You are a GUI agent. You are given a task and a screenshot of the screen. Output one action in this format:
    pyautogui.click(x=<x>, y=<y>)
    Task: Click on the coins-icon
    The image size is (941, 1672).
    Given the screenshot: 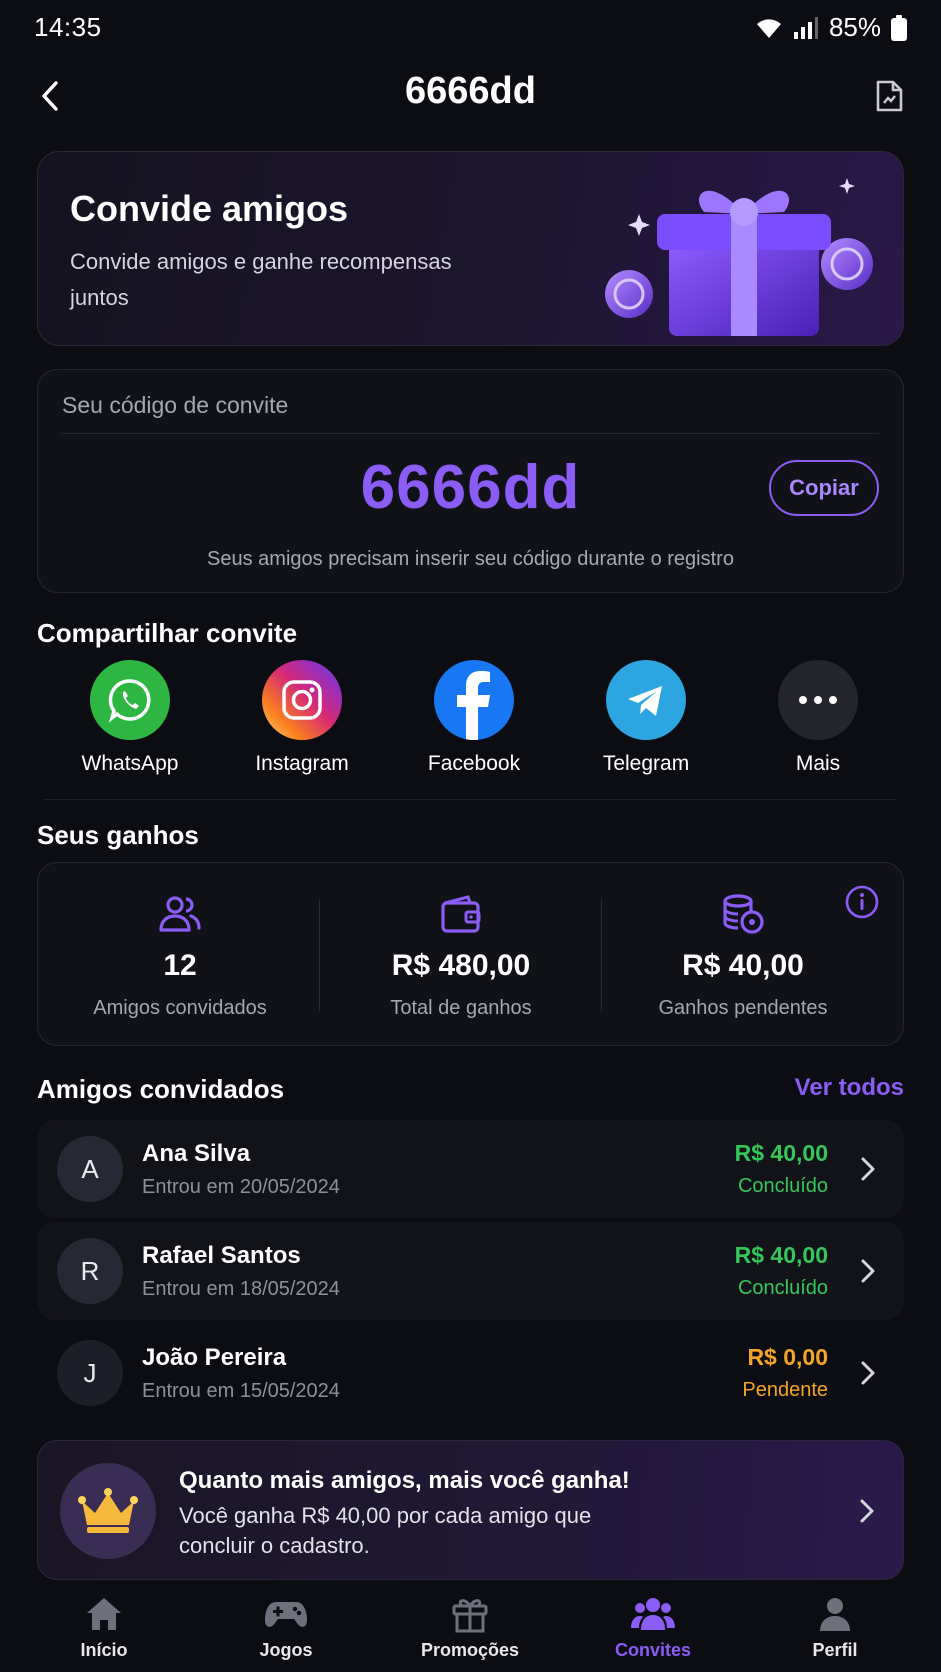 What is the action you would take?
    pyautogui.click(x=743, y=914)
    